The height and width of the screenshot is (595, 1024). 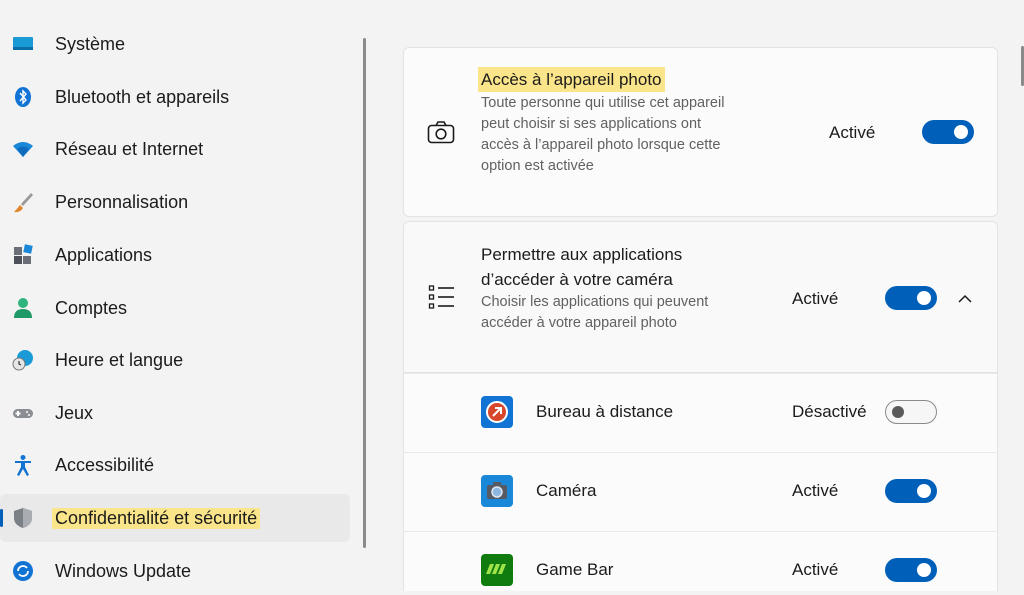 What do you see at coordinates (575, 569) in the screenshot?
I see `app-name: Game Bar` at bounding box center [575, 569].